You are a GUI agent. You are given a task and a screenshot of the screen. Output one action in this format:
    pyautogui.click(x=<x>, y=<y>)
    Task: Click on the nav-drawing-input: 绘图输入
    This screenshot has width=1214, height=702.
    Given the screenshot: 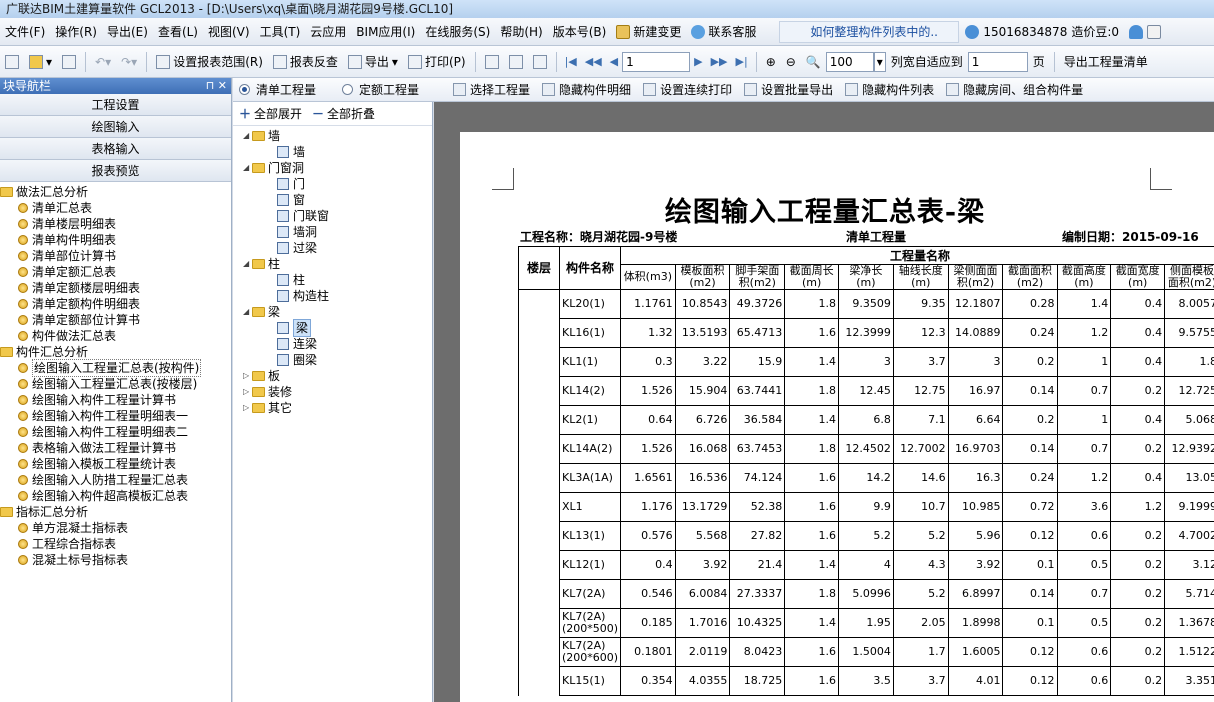 What is the action you would take?
    pyautogui.click(x=115, y=127)
    